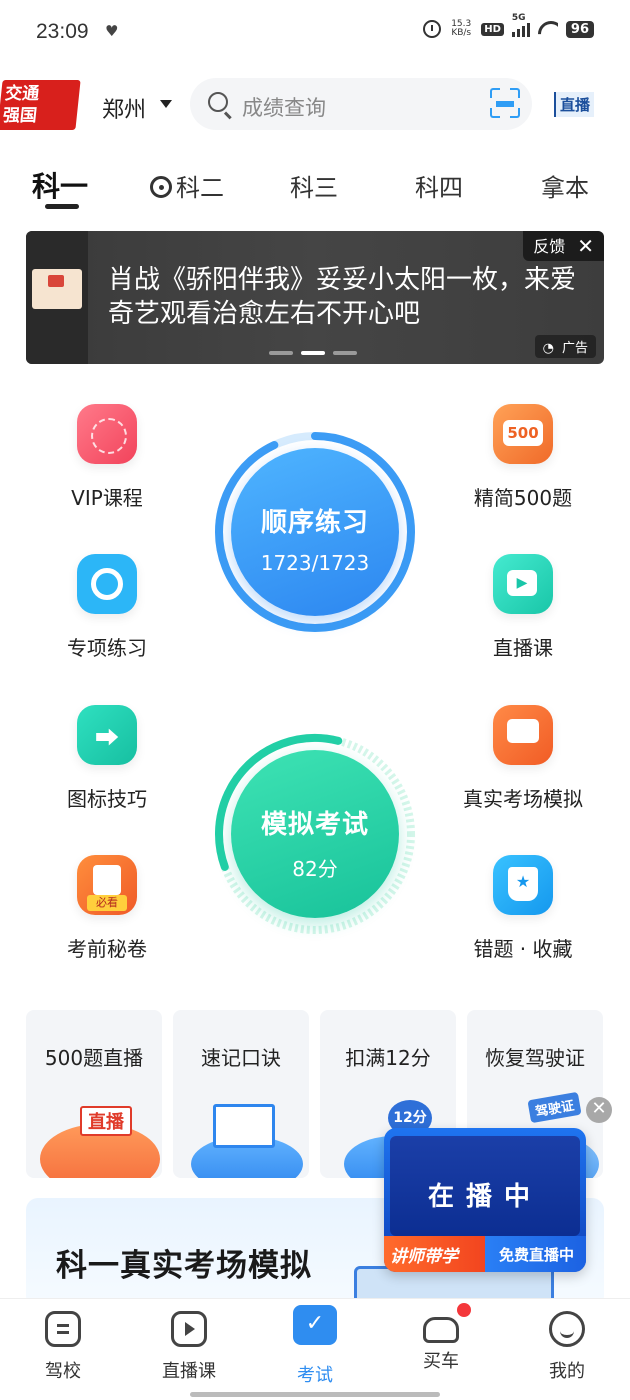 The height and width of the screenshot is (1400, 630). I want to click on nav-label: 驾校, so click(63, 1371).